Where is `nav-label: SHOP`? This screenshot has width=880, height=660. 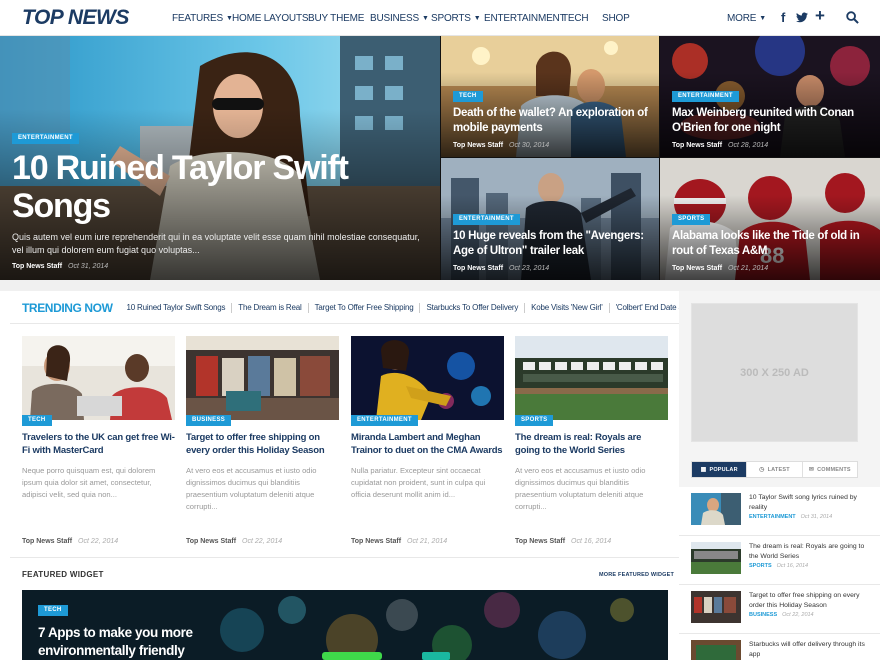
nav-label: SHOP is located at coordinates (616, 18).